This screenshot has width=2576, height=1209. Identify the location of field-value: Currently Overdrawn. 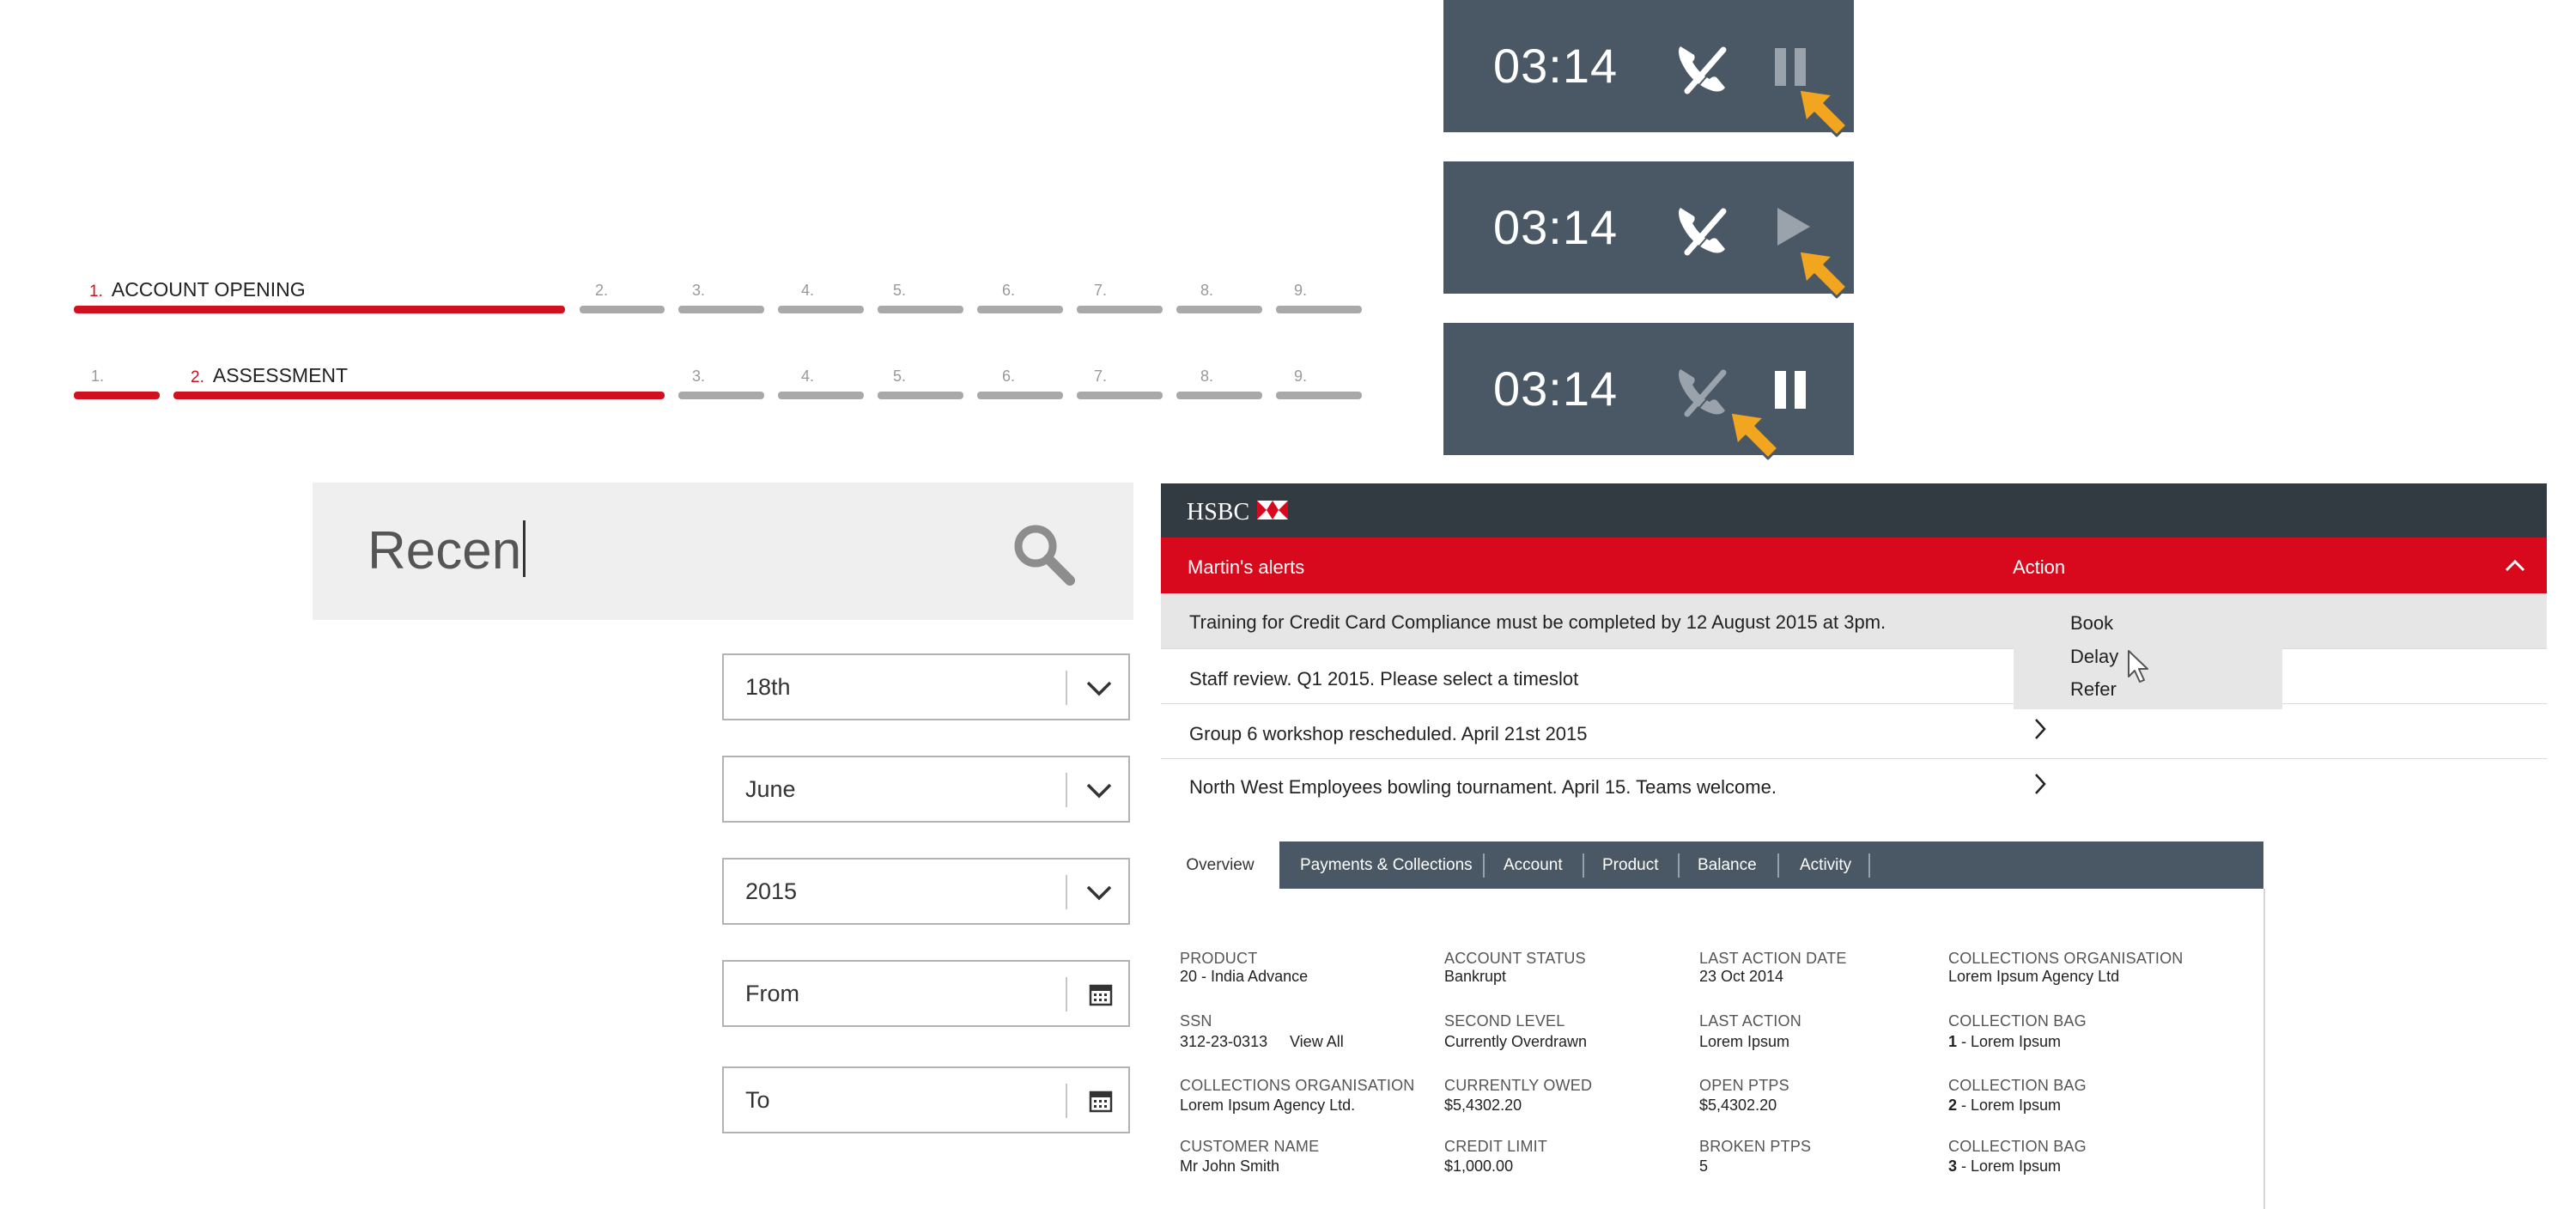
(1516, 1041).